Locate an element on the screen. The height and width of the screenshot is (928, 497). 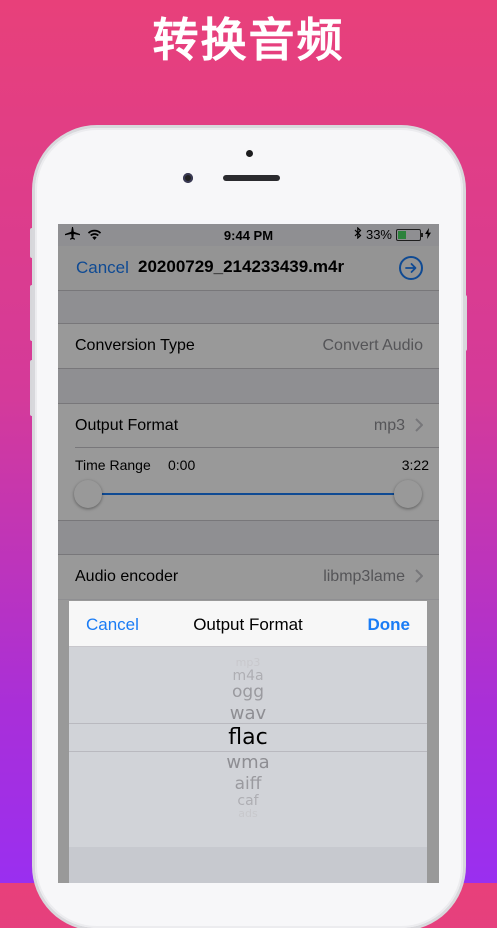
picker-option: ogg is located at coordinates (248, 692).